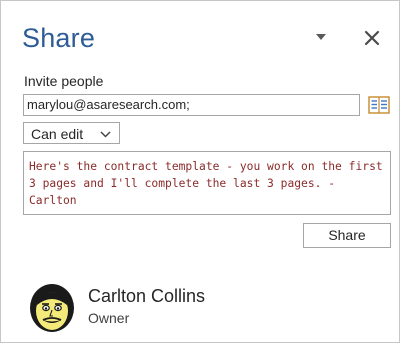 Image resolution: width=400 pixels, height=343 pixels. What do you see at coordinates (379, 105) in the screenshot?
I see `address-book-icon` at bounding box center [379, 105].